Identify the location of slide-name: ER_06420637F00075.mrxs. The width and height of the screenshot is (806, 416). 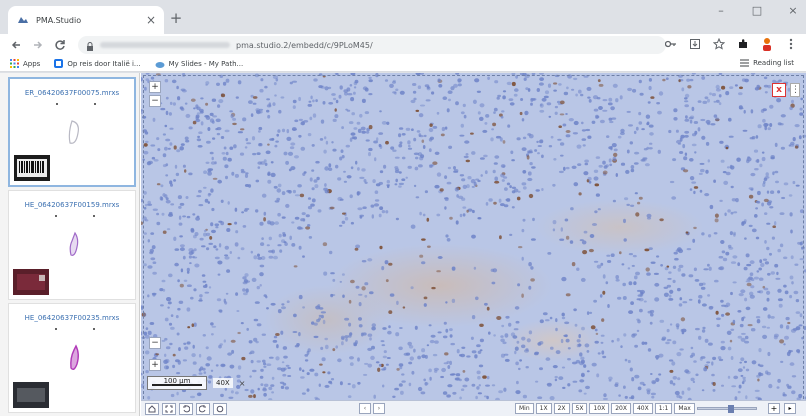
(72, 93).